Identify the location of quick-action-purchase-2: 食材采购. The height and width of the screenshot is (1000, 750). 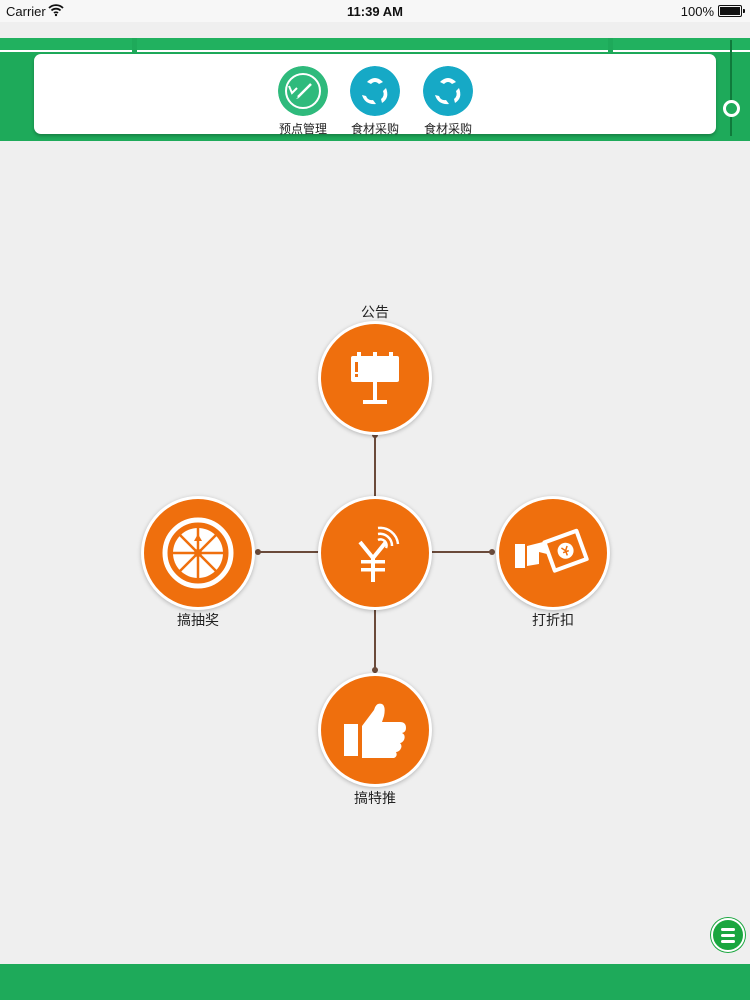
(448, 101).